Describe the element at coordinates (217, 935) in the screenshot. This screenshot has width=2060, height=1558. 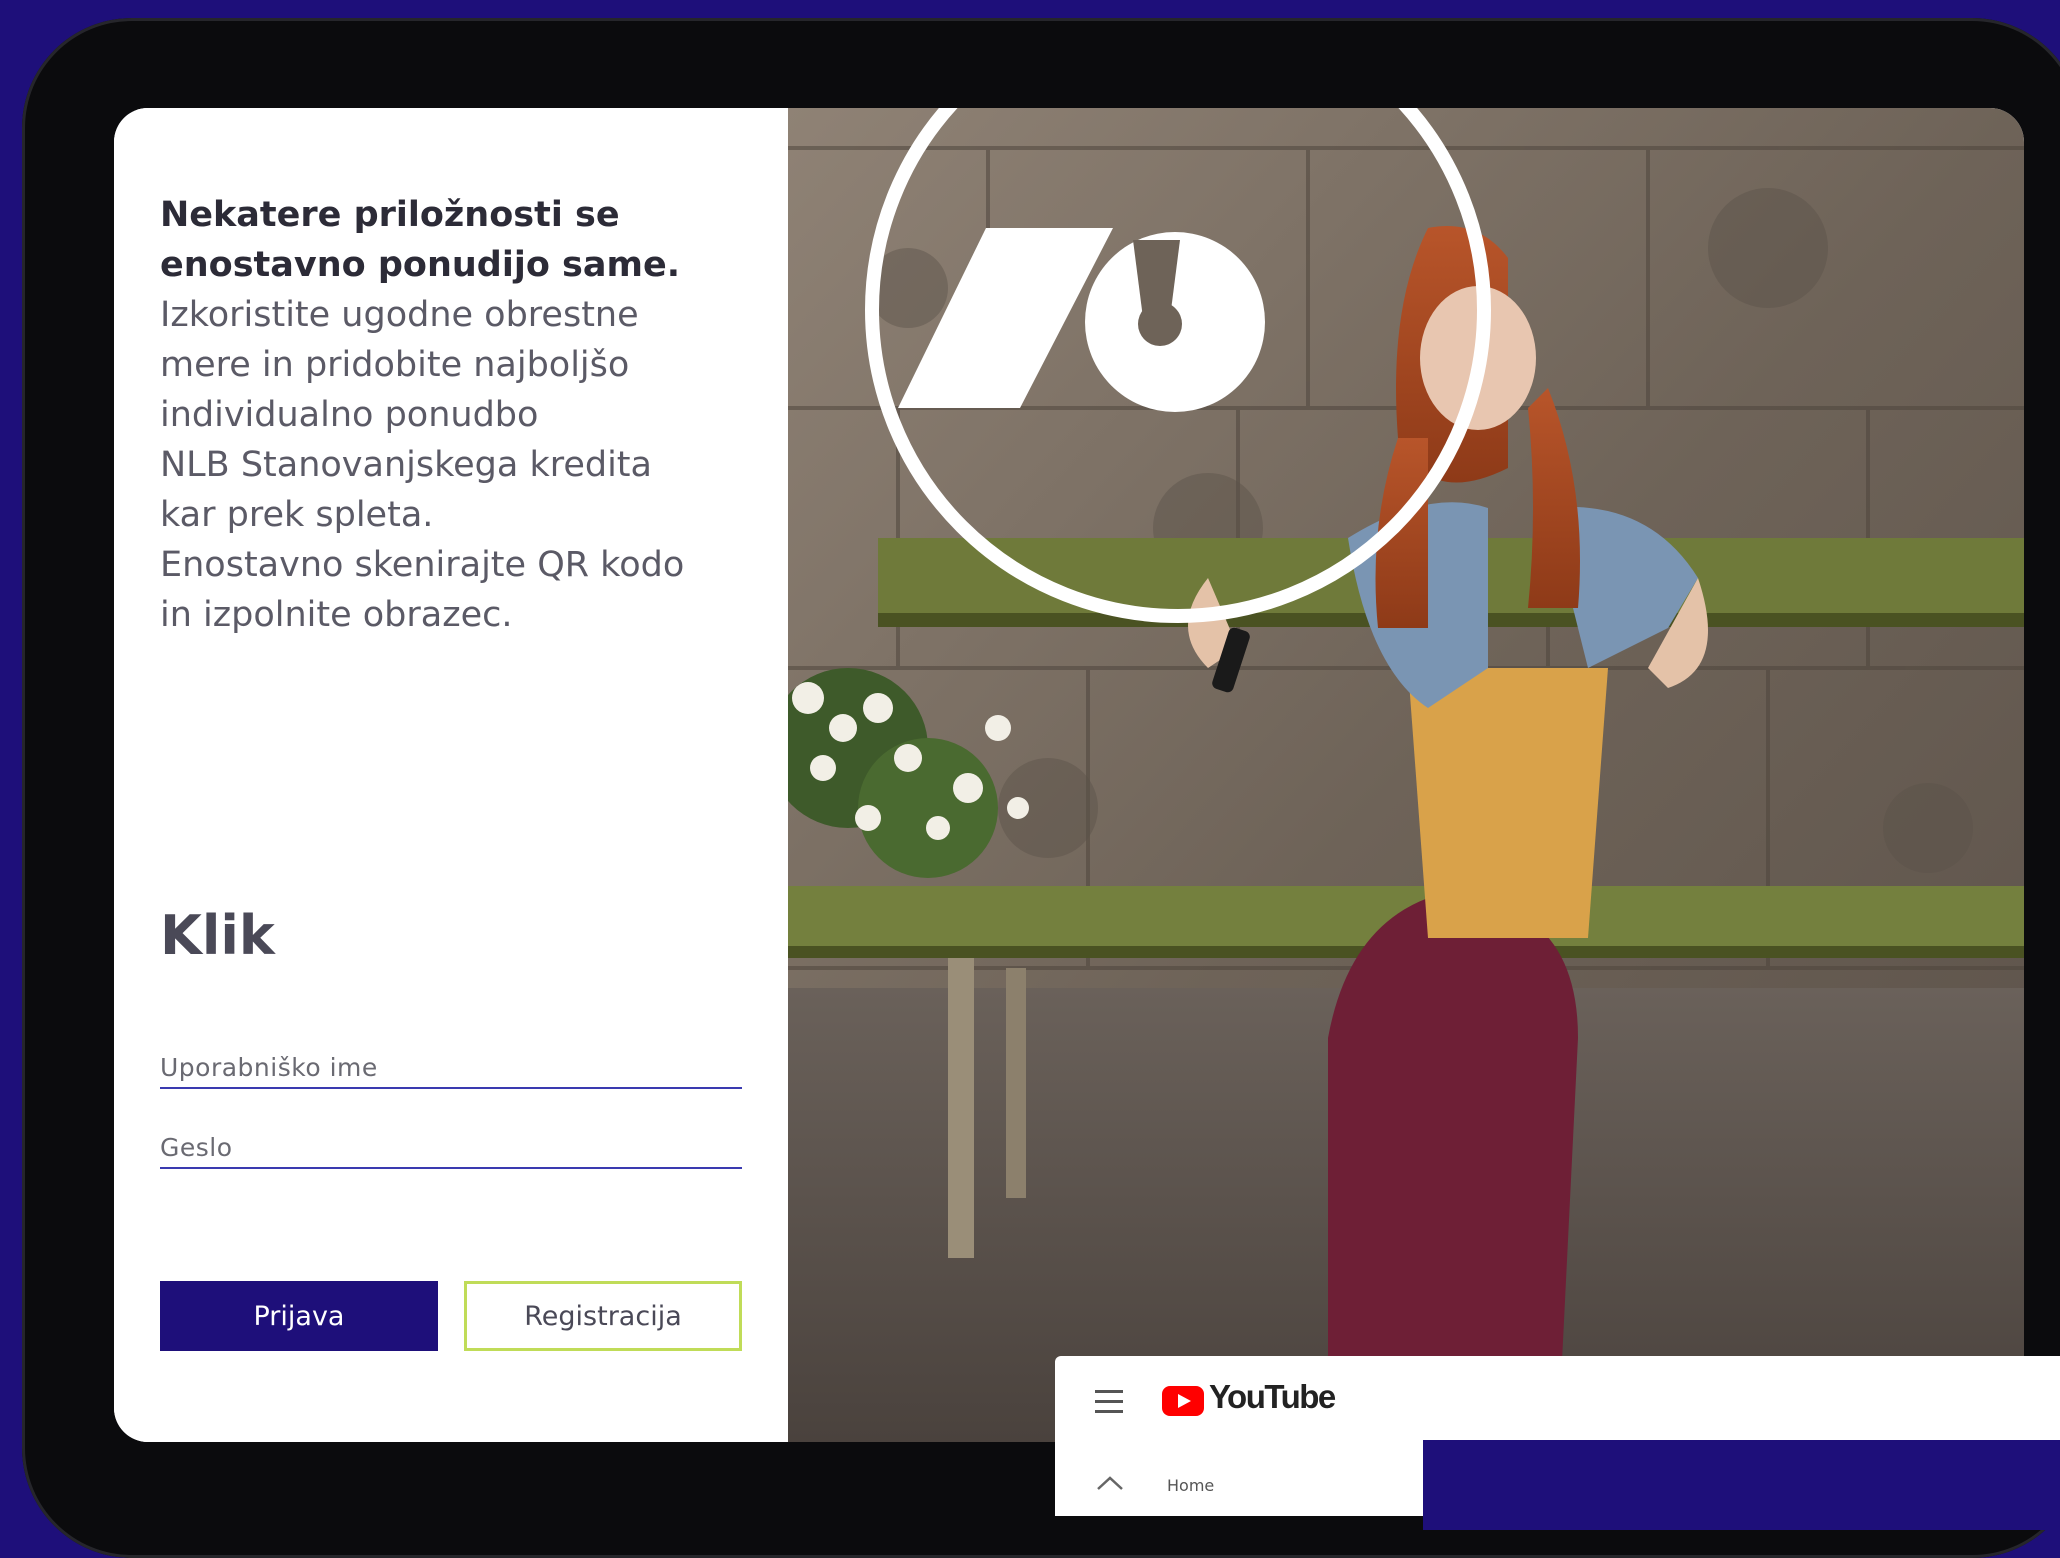
I see `brand-title: Klik` at that location.